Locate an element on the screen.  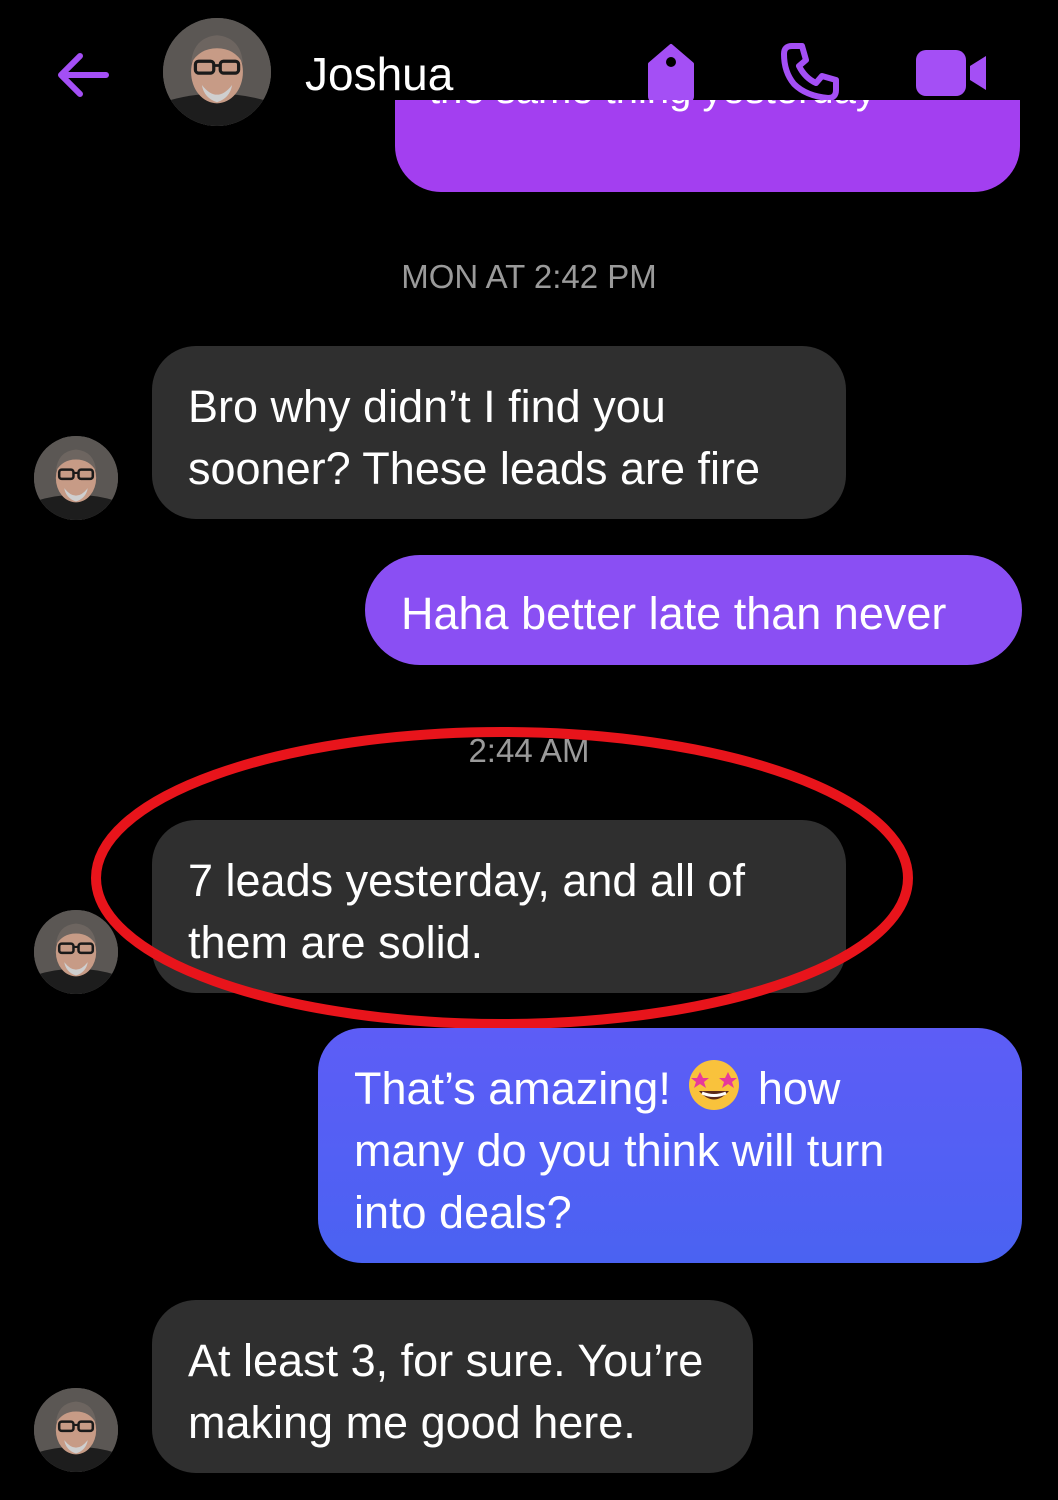
message-bubble-outgoing-partial: the same thing yesterday is located at coordinates (707, 146).